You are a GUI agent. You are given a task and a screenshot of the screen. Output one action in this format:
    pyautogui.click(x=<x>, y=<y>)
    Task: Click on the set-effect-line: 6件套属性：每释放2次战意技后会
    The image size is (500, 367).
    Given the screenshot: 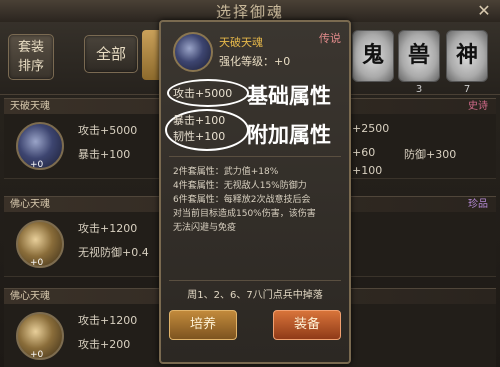 What is the action you would take?
    pyautogui.click(x=242, y=200)
    